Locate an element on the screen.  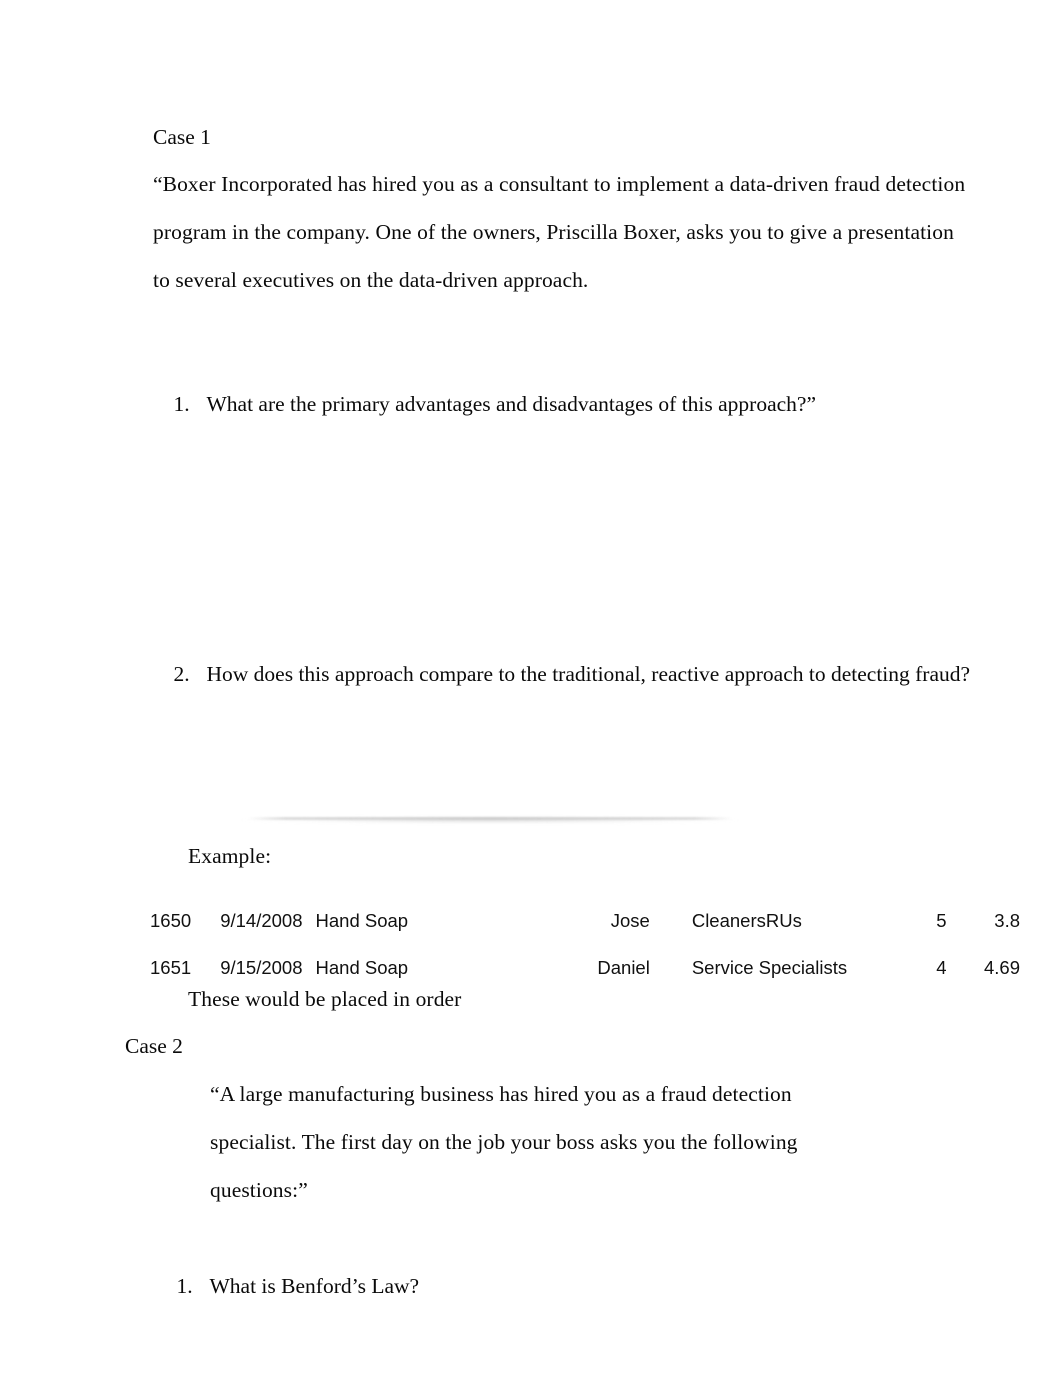
cell-date-text: 9/14/2008 is located at coordinates (261, 920).